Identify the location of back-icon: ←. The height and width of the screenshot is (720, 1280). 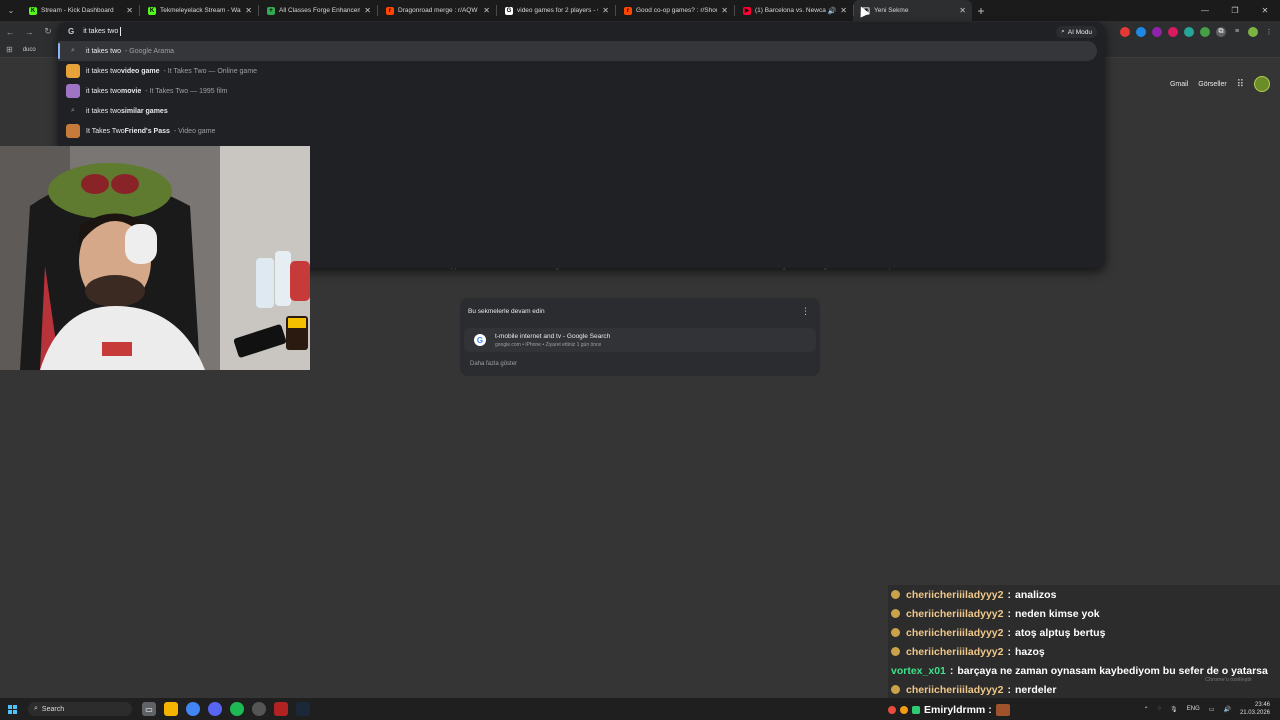
(10, 32).